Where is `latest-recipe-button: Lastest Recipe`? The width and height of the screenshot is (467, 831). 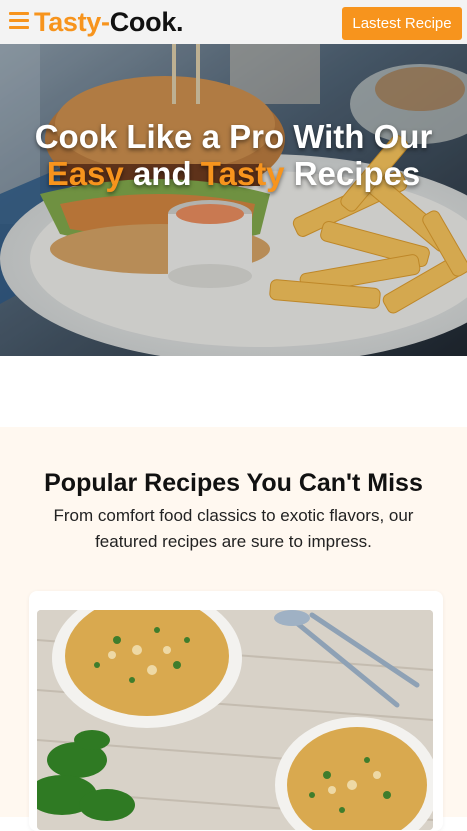
latest-recipe-button: Lastest Recipe is located at coordinates (402, 23).